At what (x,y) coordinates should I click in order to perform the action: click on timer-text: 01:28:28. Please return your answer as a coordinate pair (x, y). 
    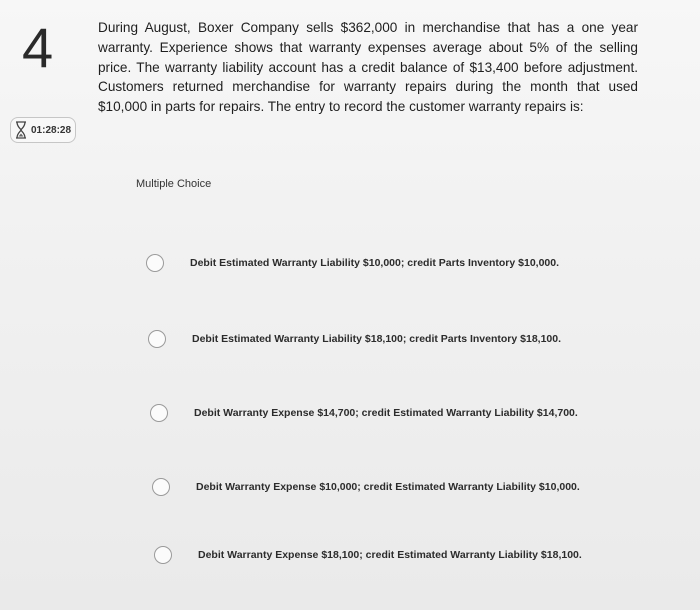
    Looking at the image, I should click on (51, 130).